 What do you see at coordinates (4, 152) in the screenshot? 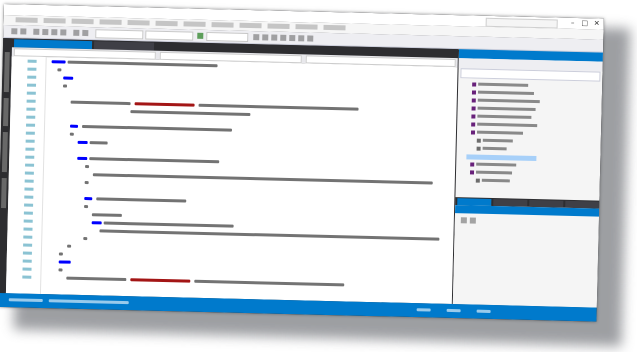
I see `data-sources-tab` at bounding box center [4, 152].